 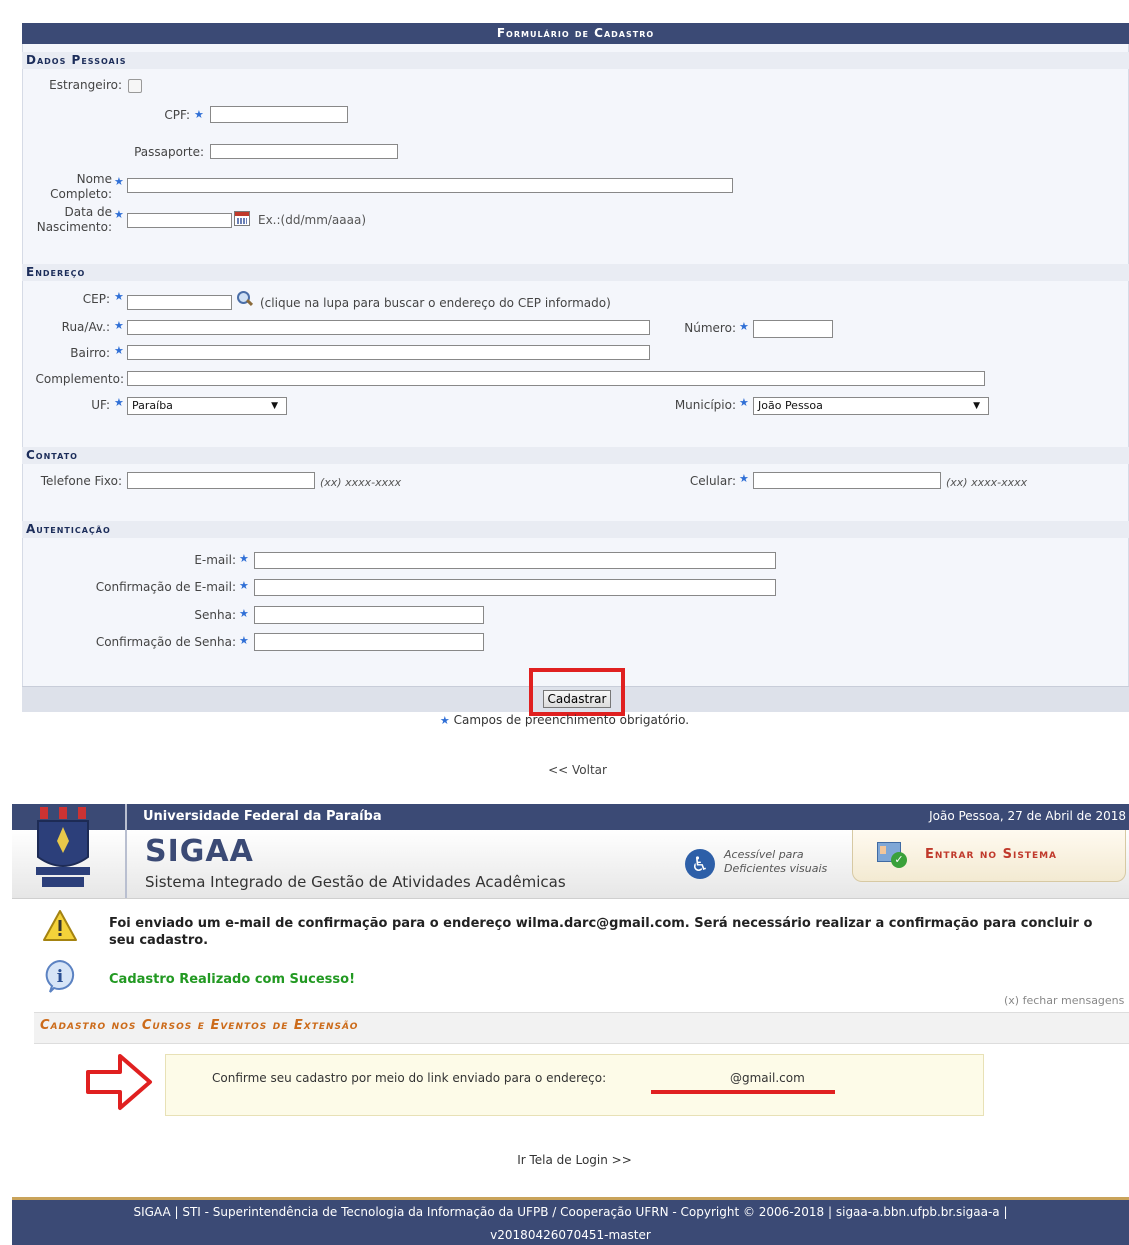 What do you see at coordinates (165, 587) in the screenshot?
I see `email-confirm-label: Confirmação de E-mail:` at bounding box center [165, 587].